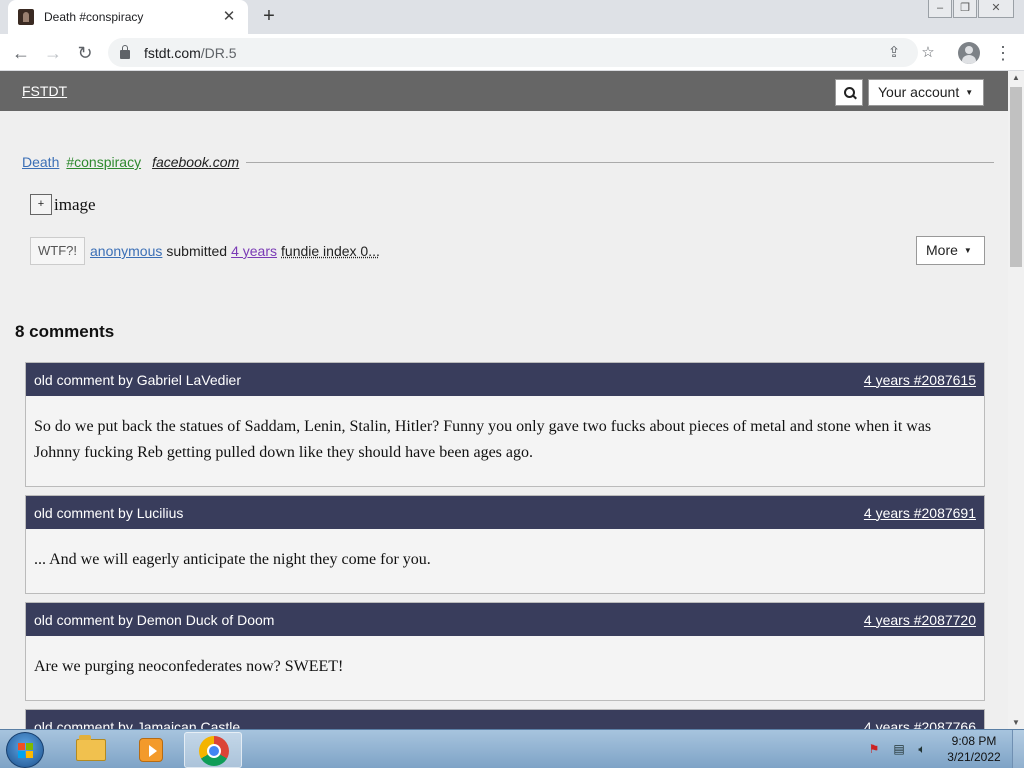 This screenshot has height=768, width=1024. Describe the element at coordinates (197, 251) in the screenshot. I see `submitted-text: submitted` at that location.